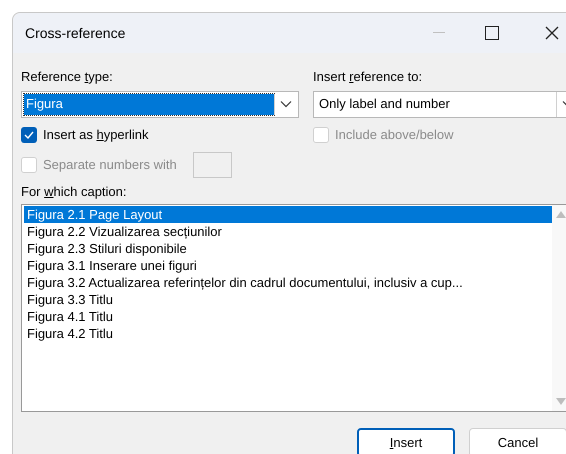 The width and height of the screenshot is (566, 454). What do you see at coordinates (439, 33) in the screenshot?
I see `minimize-icon` at bounding box center [439, 33].